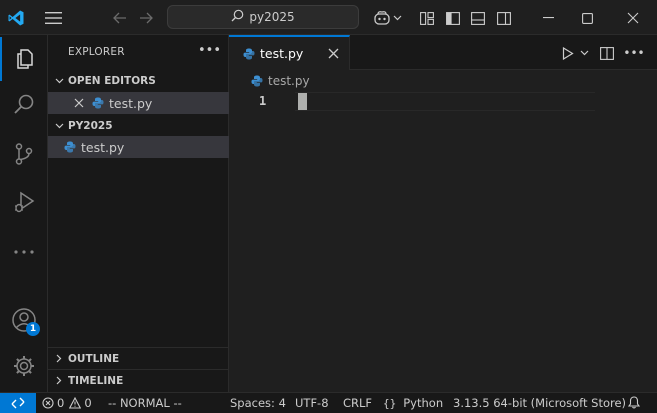  What do you see at coordinates (146, 18) in the screenshot?
I see `forward-arrow-icon` at bounding box center [146, 18].